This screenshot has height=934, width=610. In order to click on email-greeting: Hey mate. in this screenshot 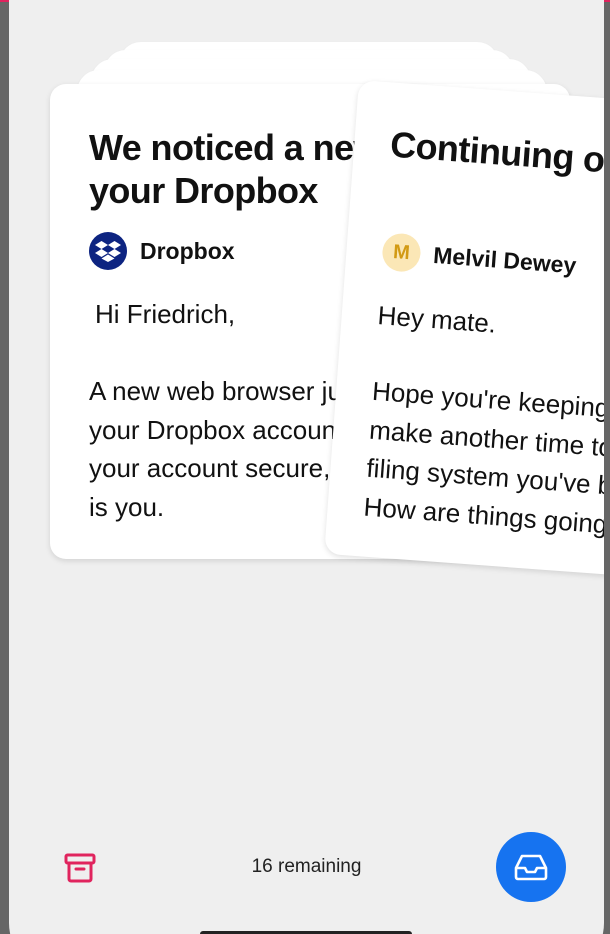, I will do `click(437, 319)`.